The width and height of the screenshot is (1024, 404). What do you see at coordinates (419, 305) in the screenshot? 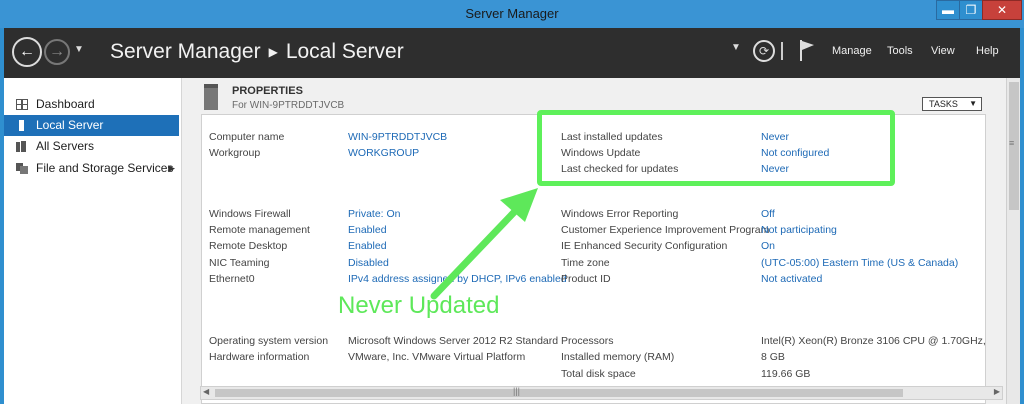
I see `annotation-text: Never Updated` at bounding box center [419, 305].